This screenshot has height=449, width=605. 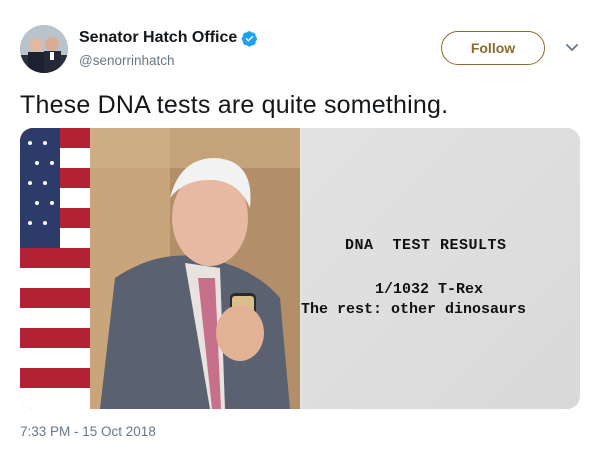 What do you see at coordinates (127, 61) in the screenshot?
I see `account-handle: @senorrinhatch` at bounding box center [127, 61].